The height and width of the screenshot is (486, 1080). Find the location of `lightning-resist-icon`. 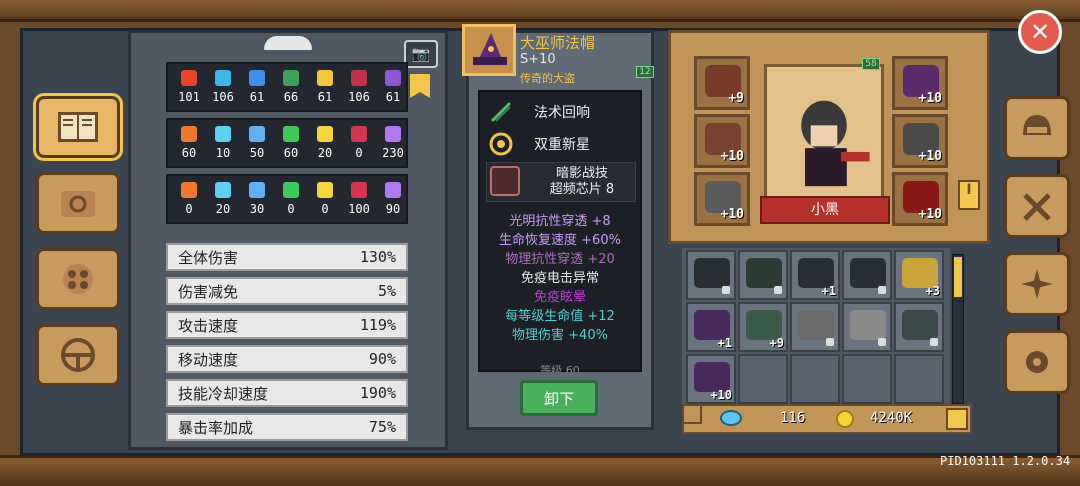

lightning-resist-icon is located at coordinates (257, 78).